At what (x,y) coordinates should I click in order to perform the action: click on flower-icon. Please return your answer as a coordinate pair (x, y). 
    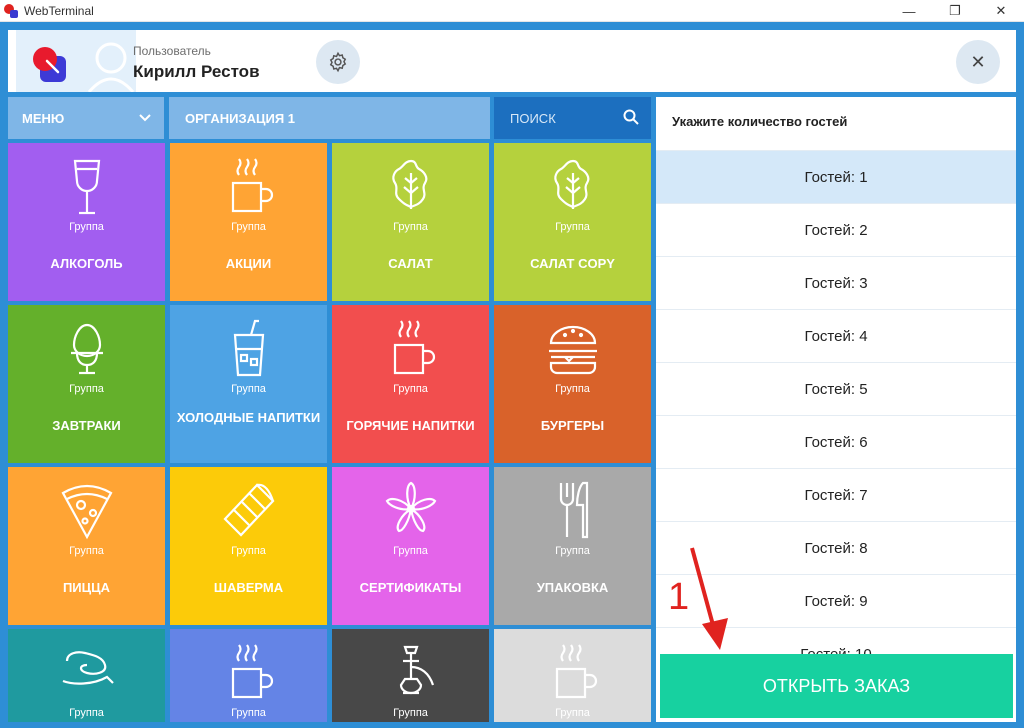
    Looking at the image, I should click on (410, 507).